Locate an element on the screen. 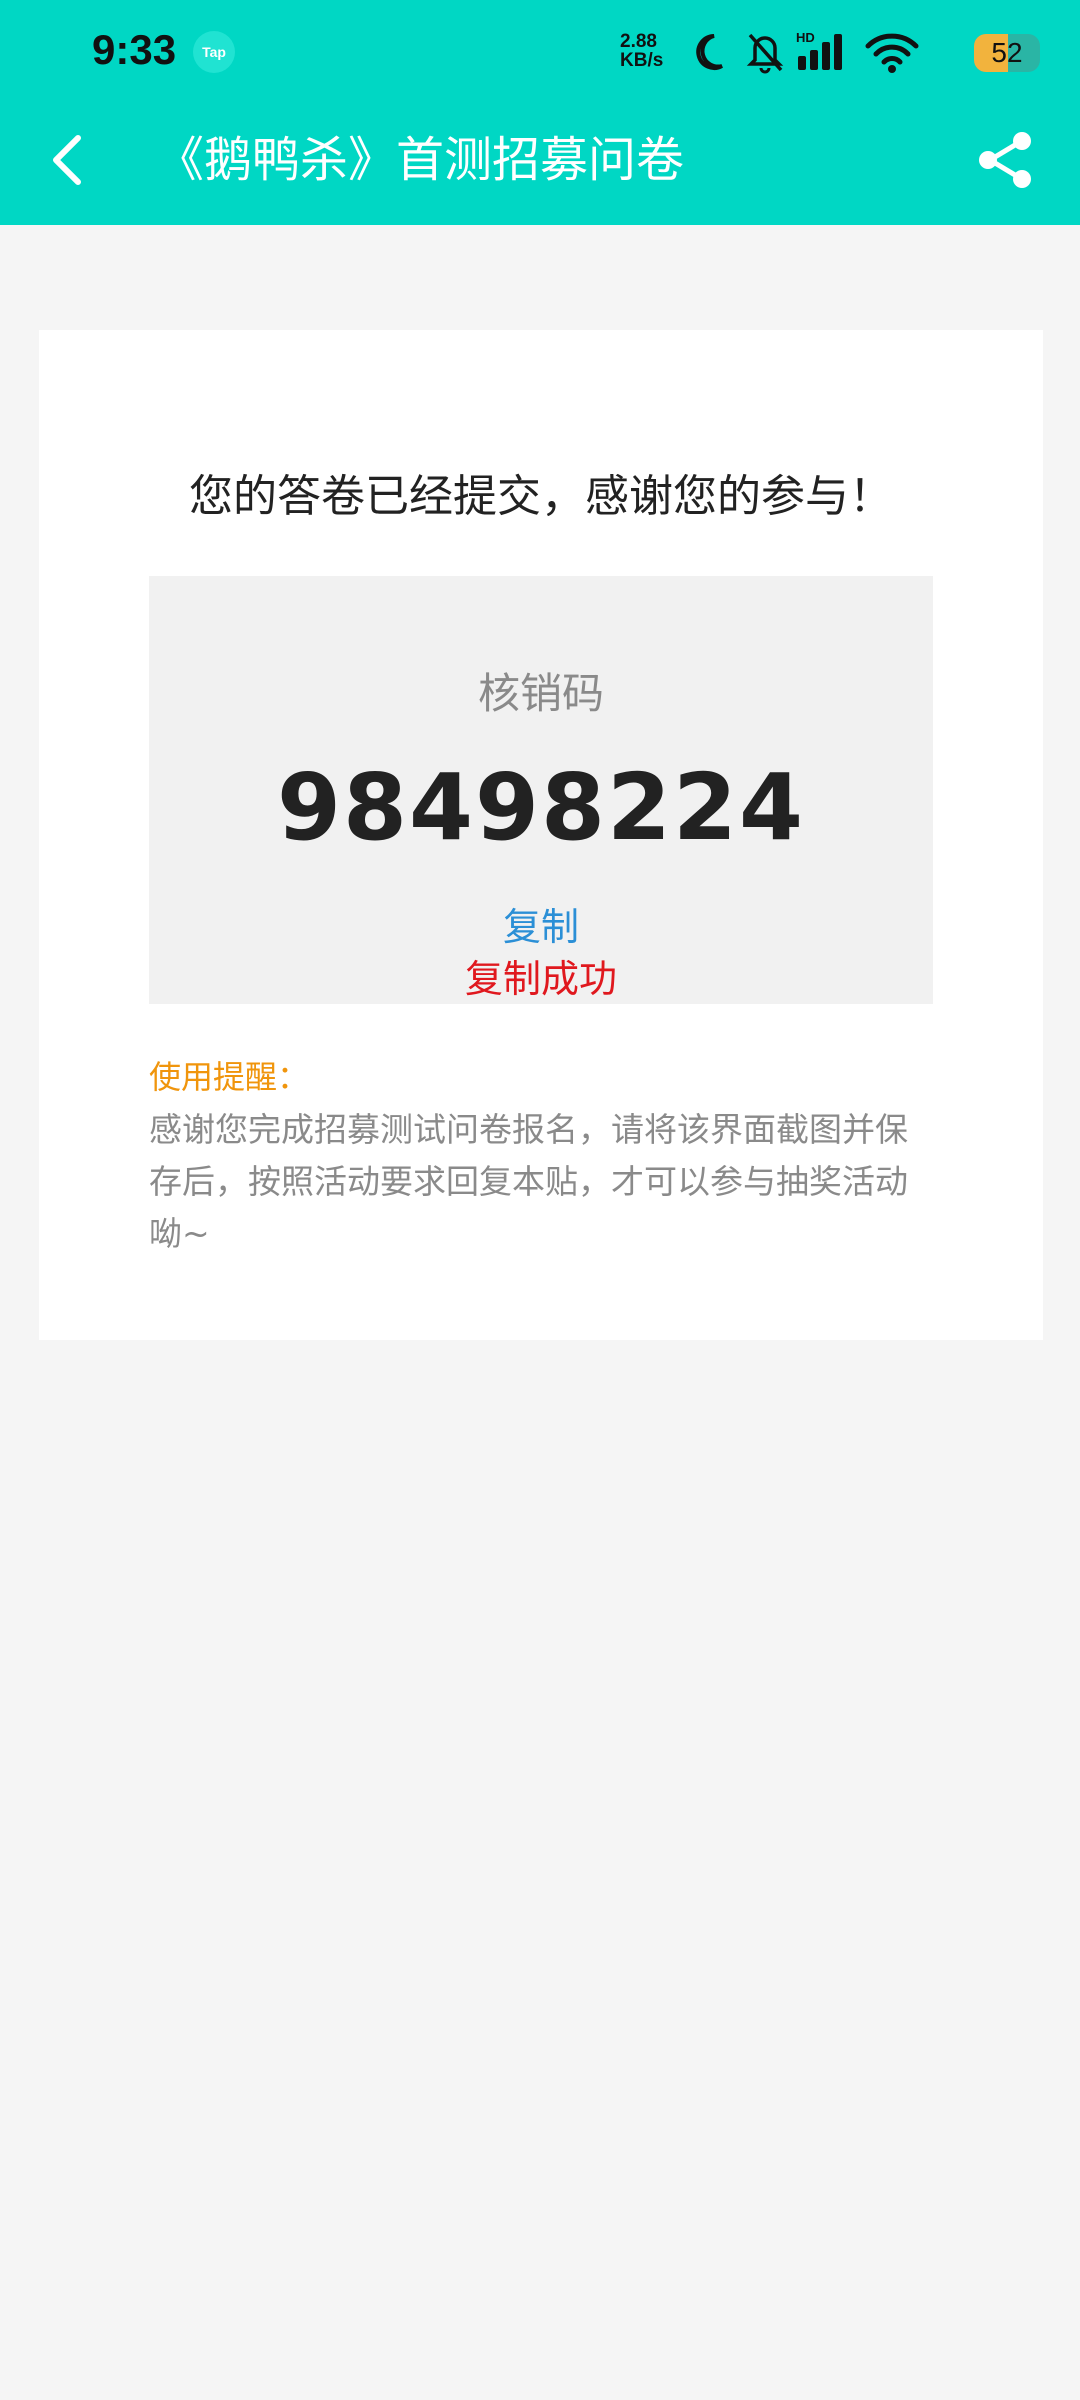 This screenshot has width=1080, height=2400. wifi-icon is located at coordinates (892, 53).